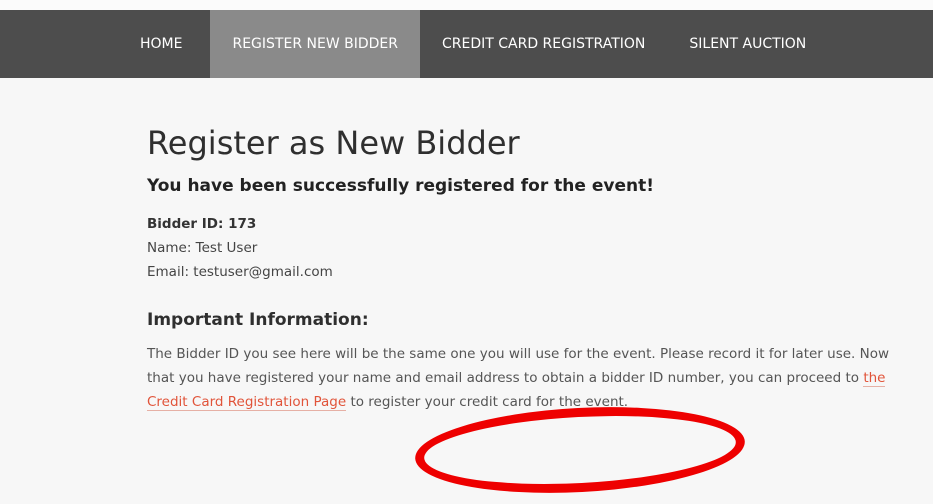 The image size is (933, 504). What do you see at coordinates (258, 320) in the screenshot?
I see `important-heading: Important Information:` at bounding box center [258, 320].